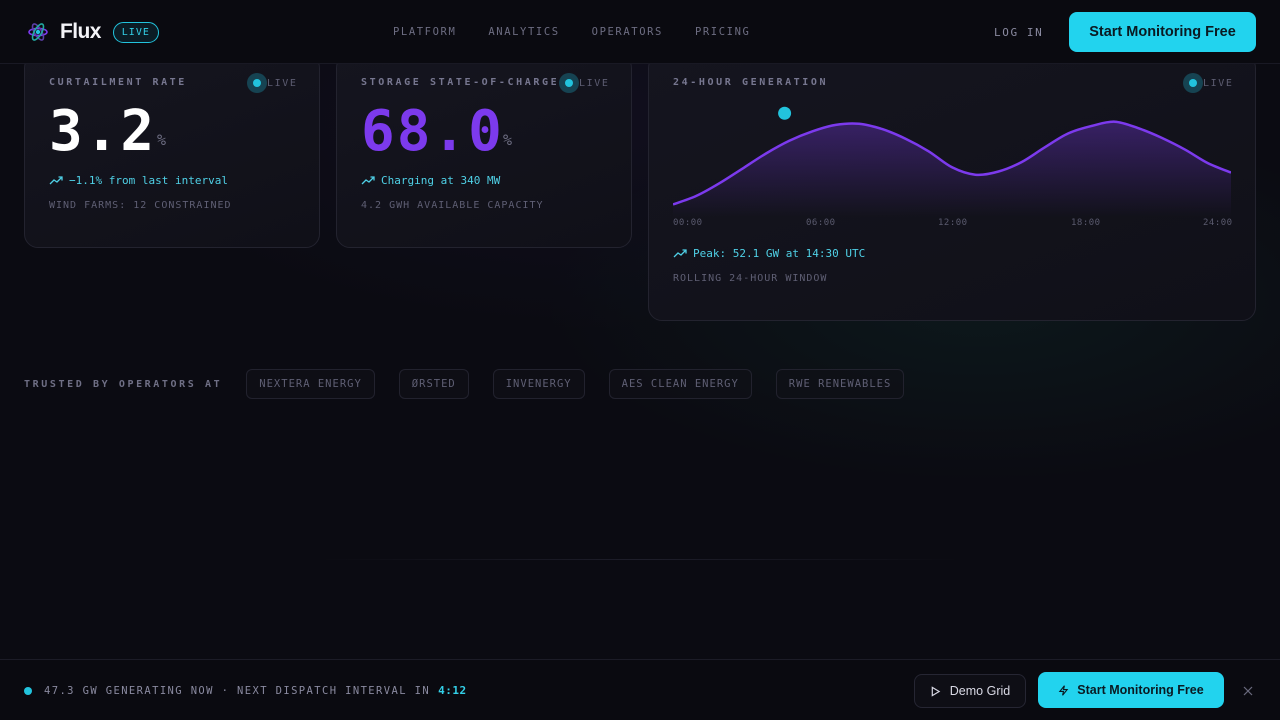  Describe the element at coordinates (785, 113) in the screenshot. I see `current-time-marker` at that location.